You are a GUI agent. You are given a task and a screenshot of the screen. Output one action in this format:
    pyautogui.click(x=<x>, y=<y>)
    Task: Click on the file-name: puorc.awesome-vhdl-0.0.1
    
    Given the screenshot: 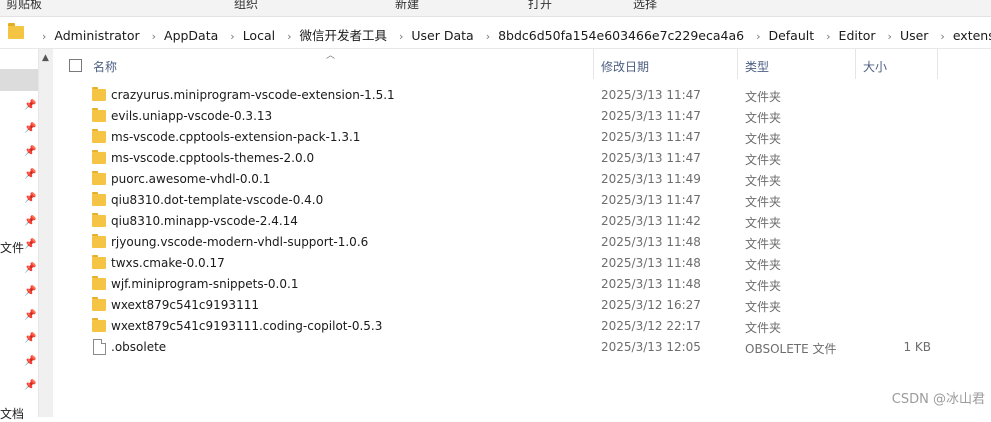 What is the action you would take?
    pyautogui.click(x=191, y=179)
    